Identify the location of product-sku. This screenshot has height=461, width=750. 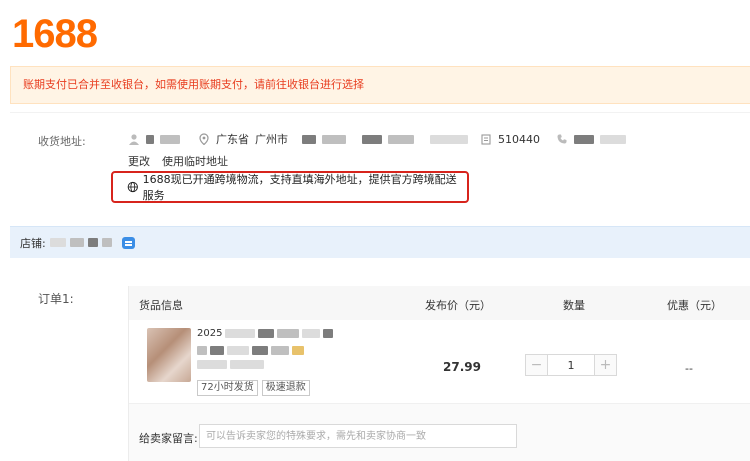
(250, 350).